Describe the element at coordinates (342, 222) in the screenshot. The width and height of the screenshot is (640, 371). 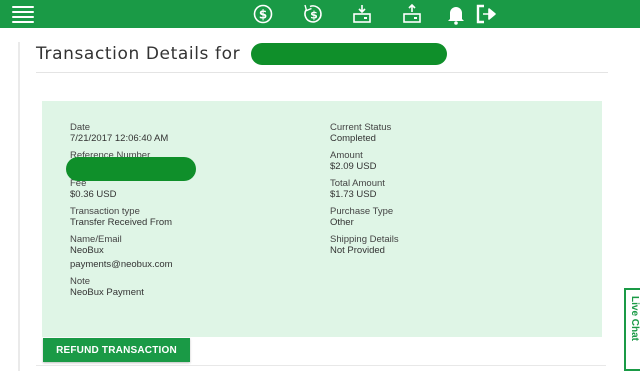
I see `purchase-type-value: Other` at that location.